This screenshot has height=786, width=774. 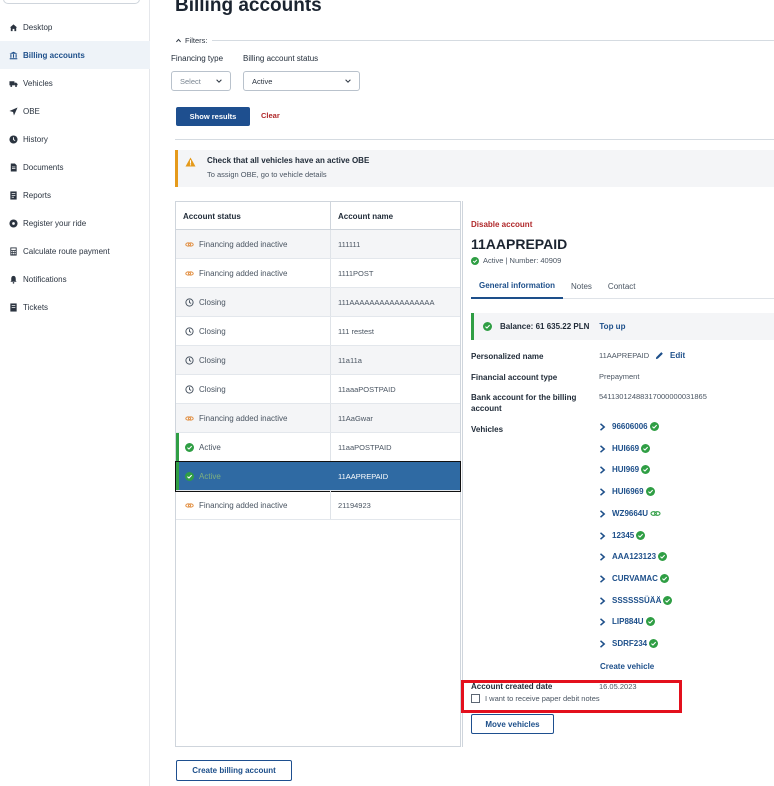 I want to click on create-billing-account-button: Create billing account, so click(x=234, y=770).